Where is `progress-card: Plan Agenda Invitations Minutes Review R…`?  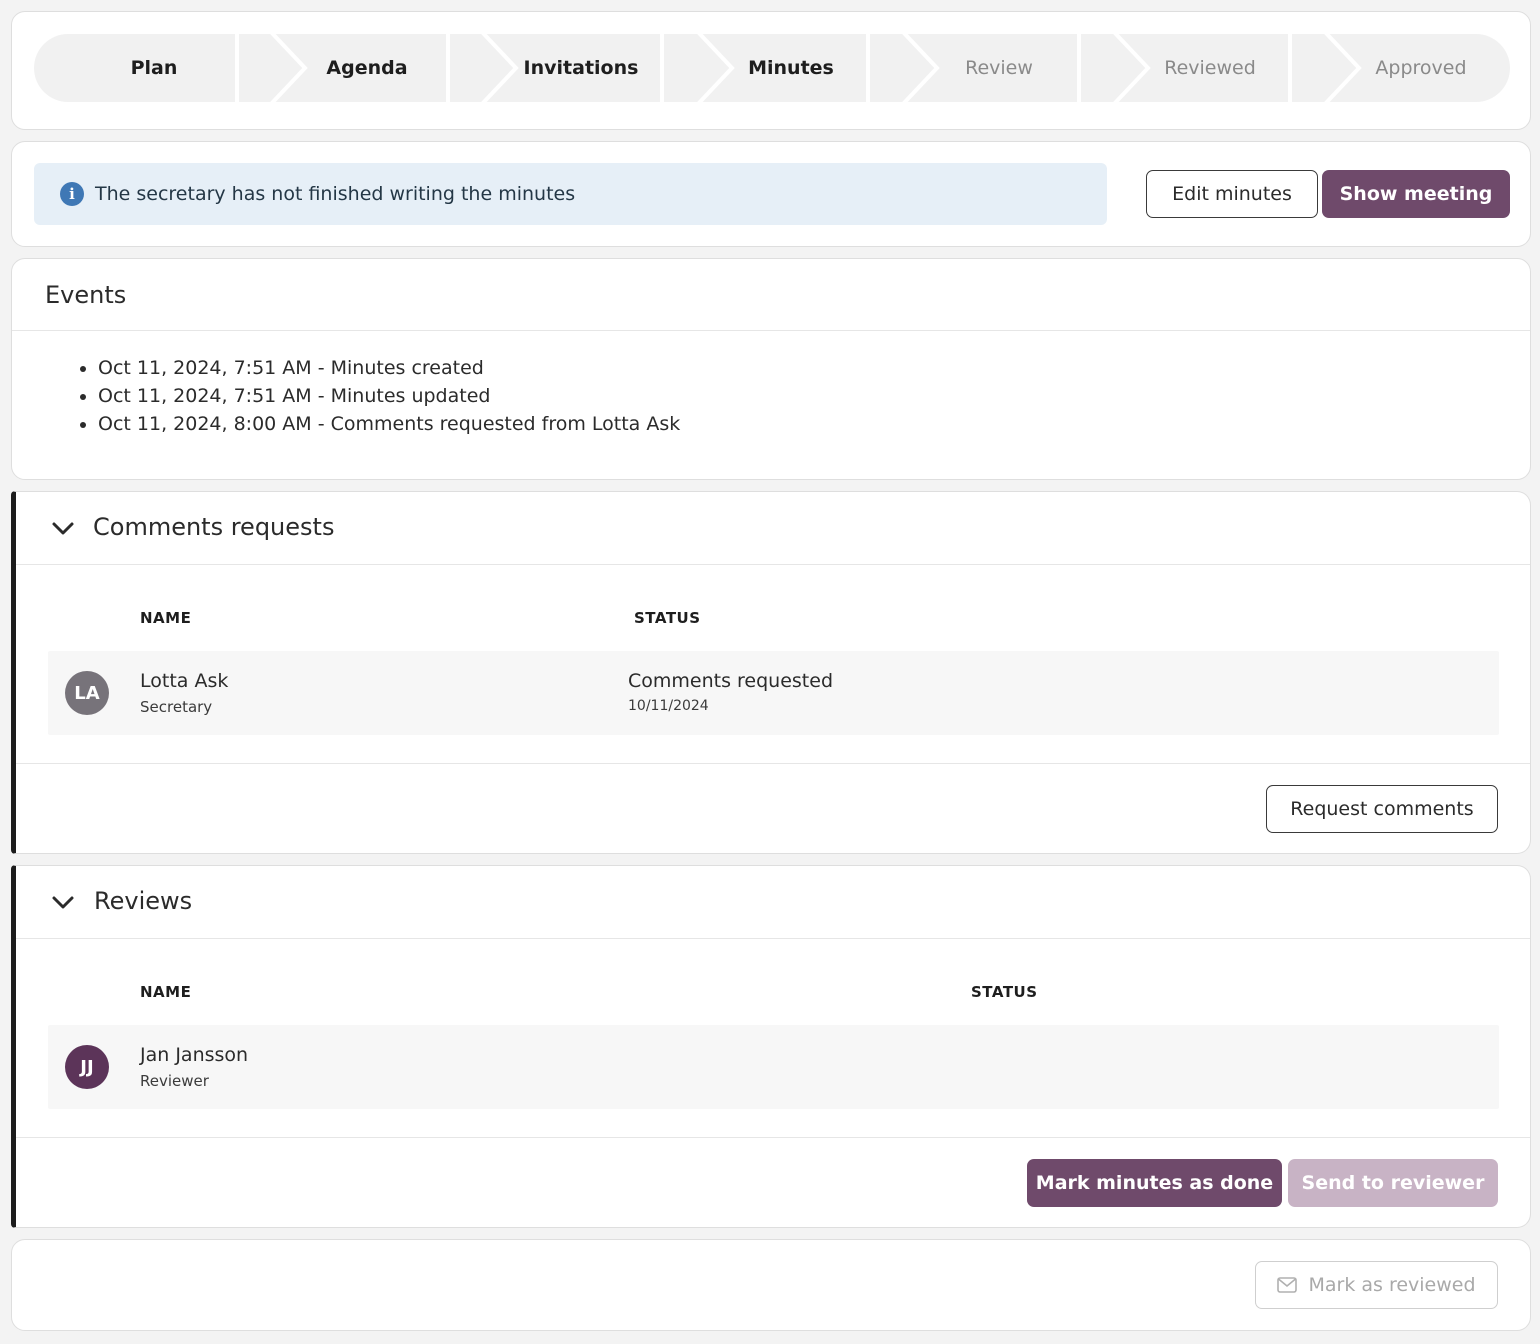
progress-card: Plan Agenda Invitations Minutes Review R… is located at coordinates (771, 70).